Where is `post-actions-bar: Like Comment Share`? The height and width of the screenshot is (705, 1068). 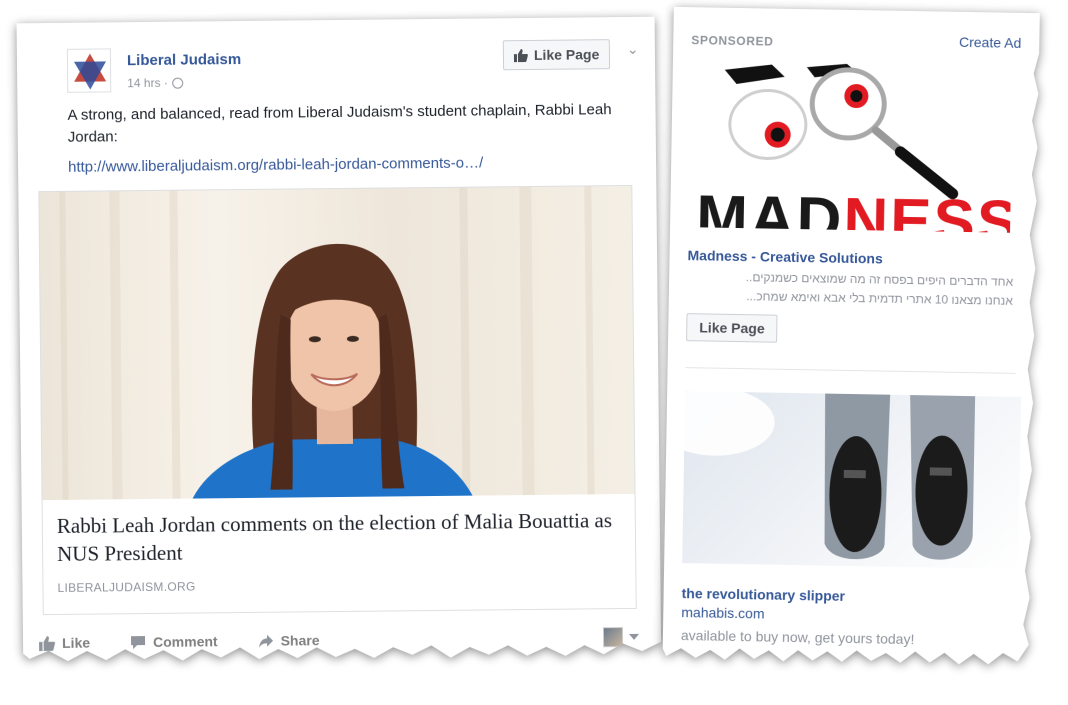
post-actions-bar: Like Comment Share is located at coordinates (339, 640).